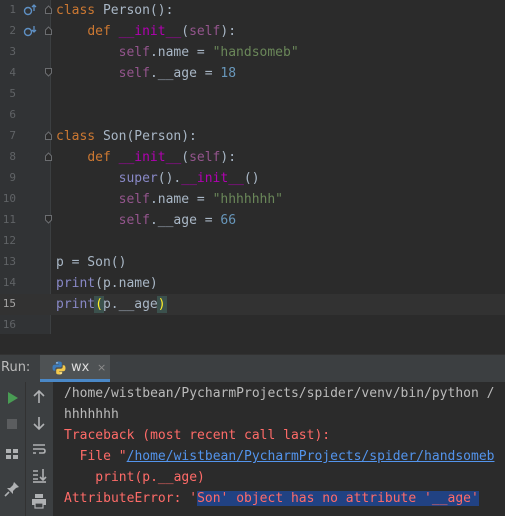 Image resolution: width=505 pixels, height=516 pixels. Describe the element at coordinates (39, 423) in the screenshot. I see `scroll-down-icon` at that location.